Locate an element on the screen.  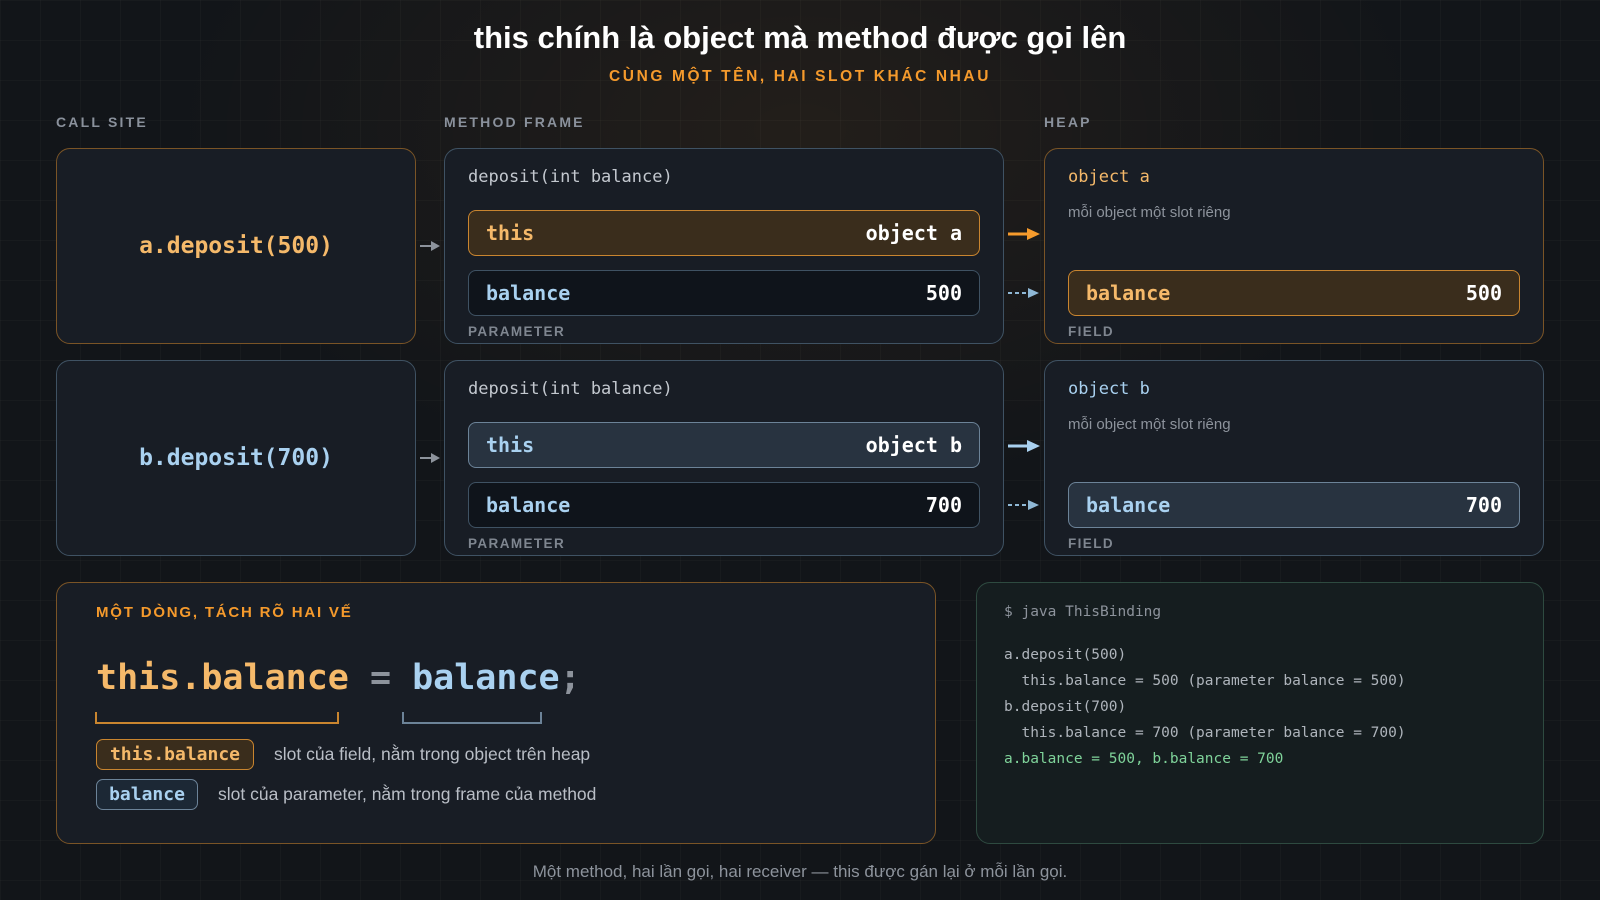
parameter-slot-a: balance 500 is located at coordinates (724, 293).